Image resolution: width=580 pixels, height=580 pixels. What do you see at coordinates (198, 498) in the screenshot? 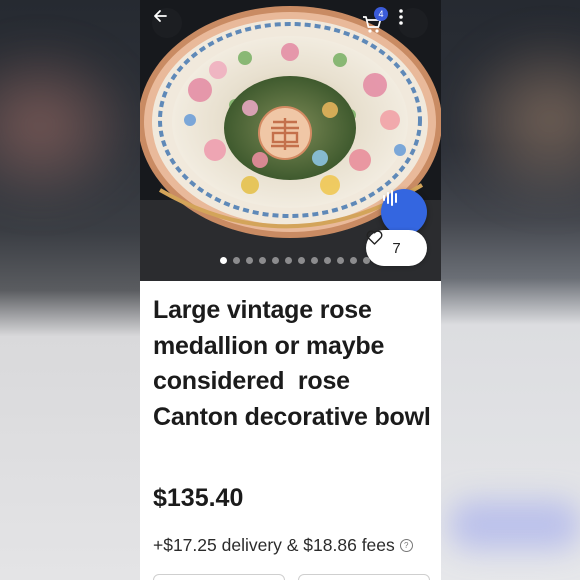
I see `listing-price: $135.40` at bounding box center [198, 498].